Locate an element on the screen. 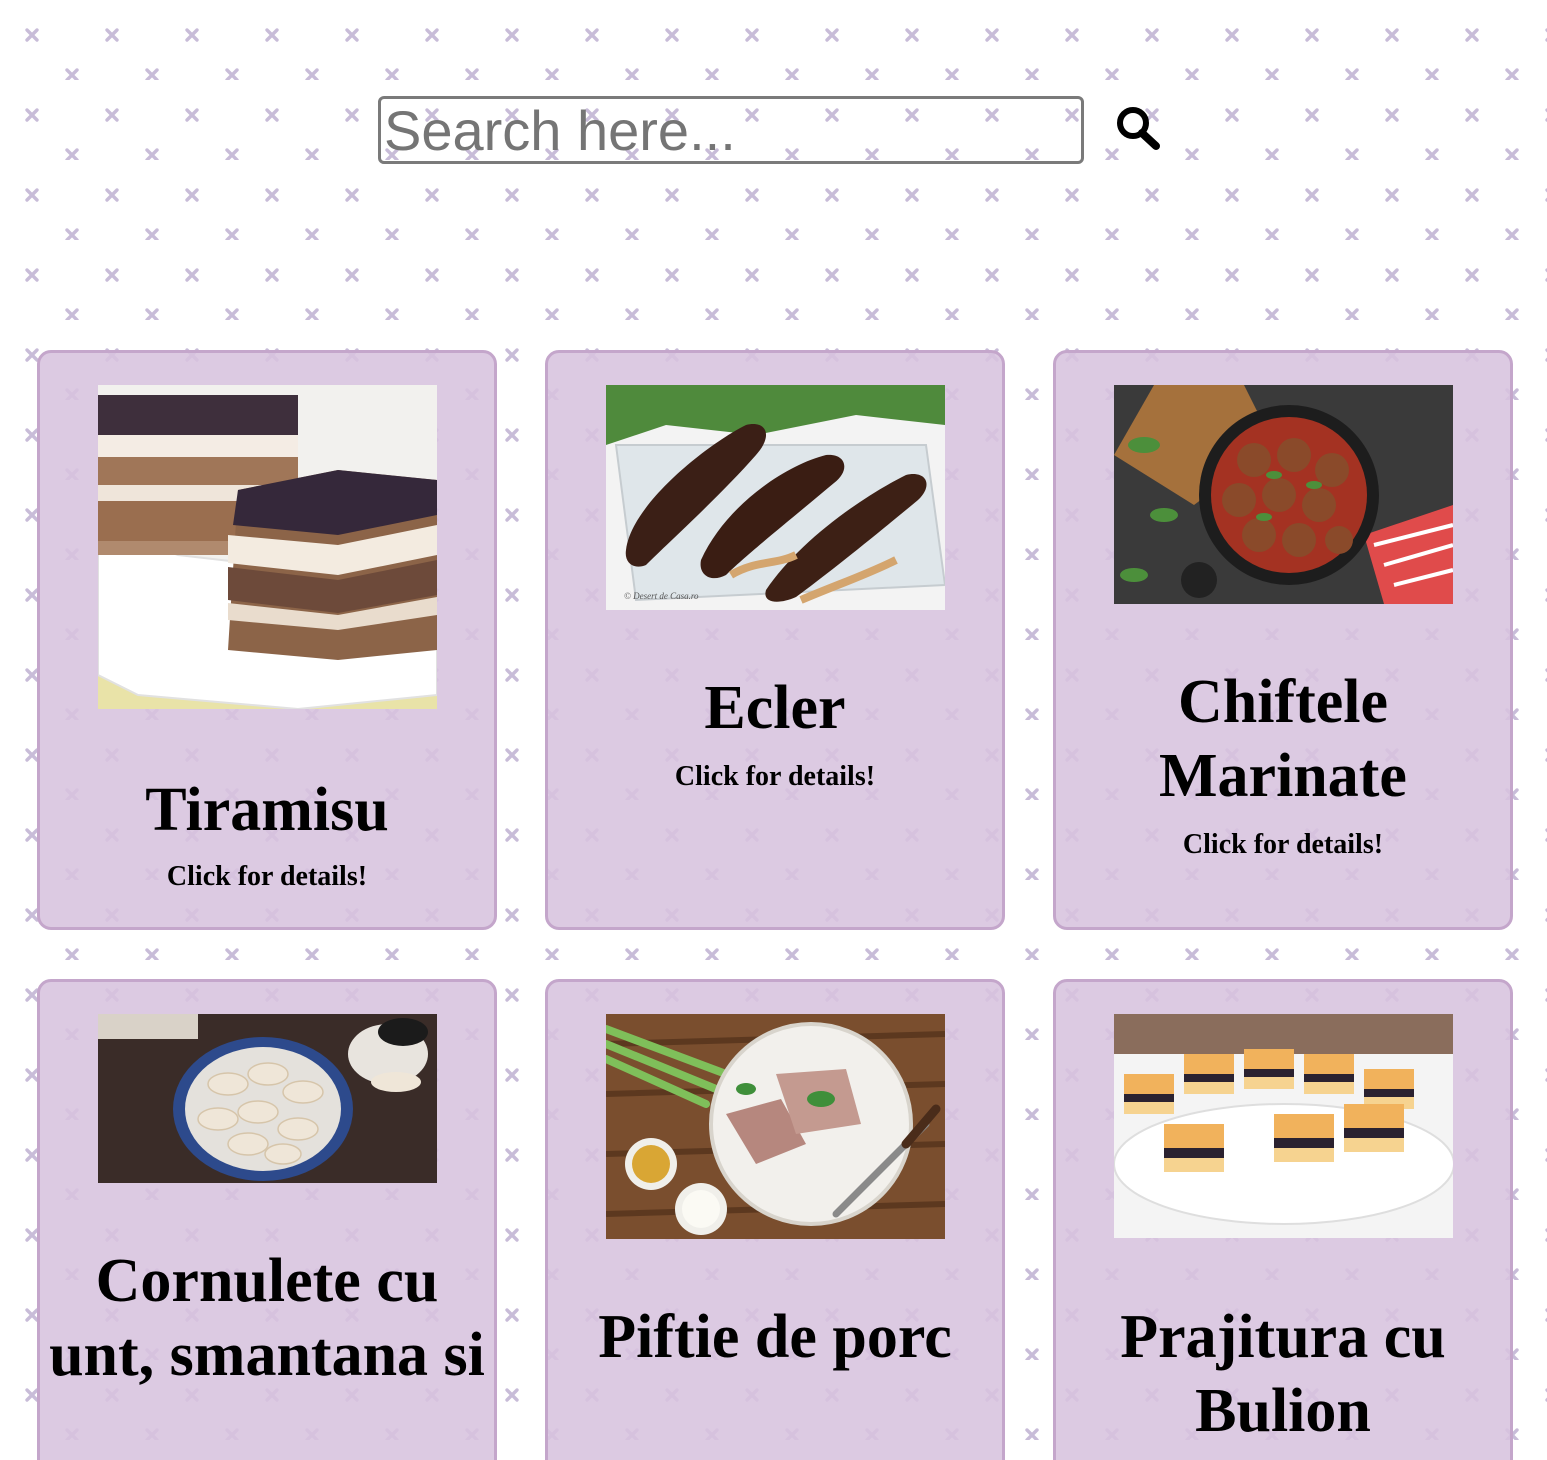  search-button is located at coordinates (1137, 127).